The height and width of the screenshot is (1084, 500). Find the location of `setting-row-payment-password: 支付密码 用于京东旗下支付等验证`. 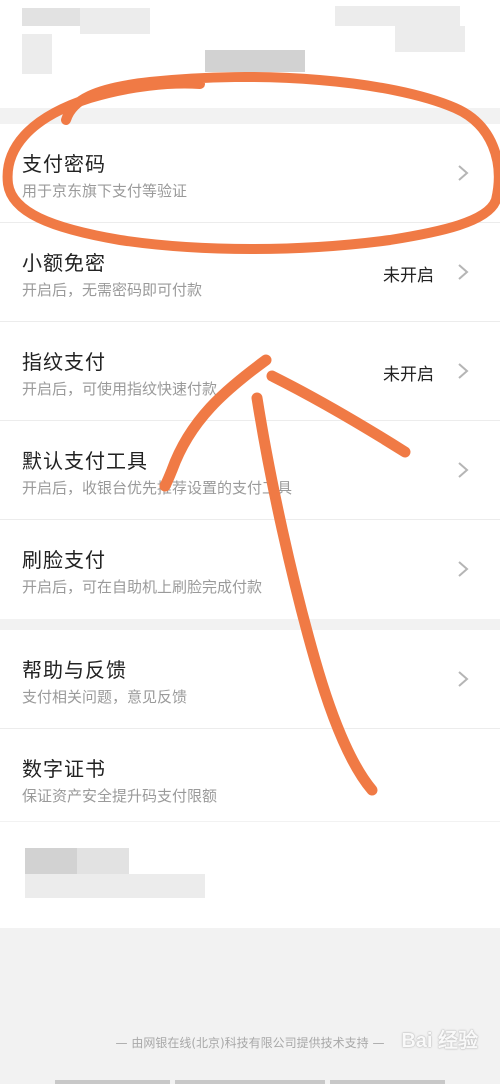

setting-row-payment-password: 支付密码 用于京东旗下支付等验证 is located at coordinates (250, 173).